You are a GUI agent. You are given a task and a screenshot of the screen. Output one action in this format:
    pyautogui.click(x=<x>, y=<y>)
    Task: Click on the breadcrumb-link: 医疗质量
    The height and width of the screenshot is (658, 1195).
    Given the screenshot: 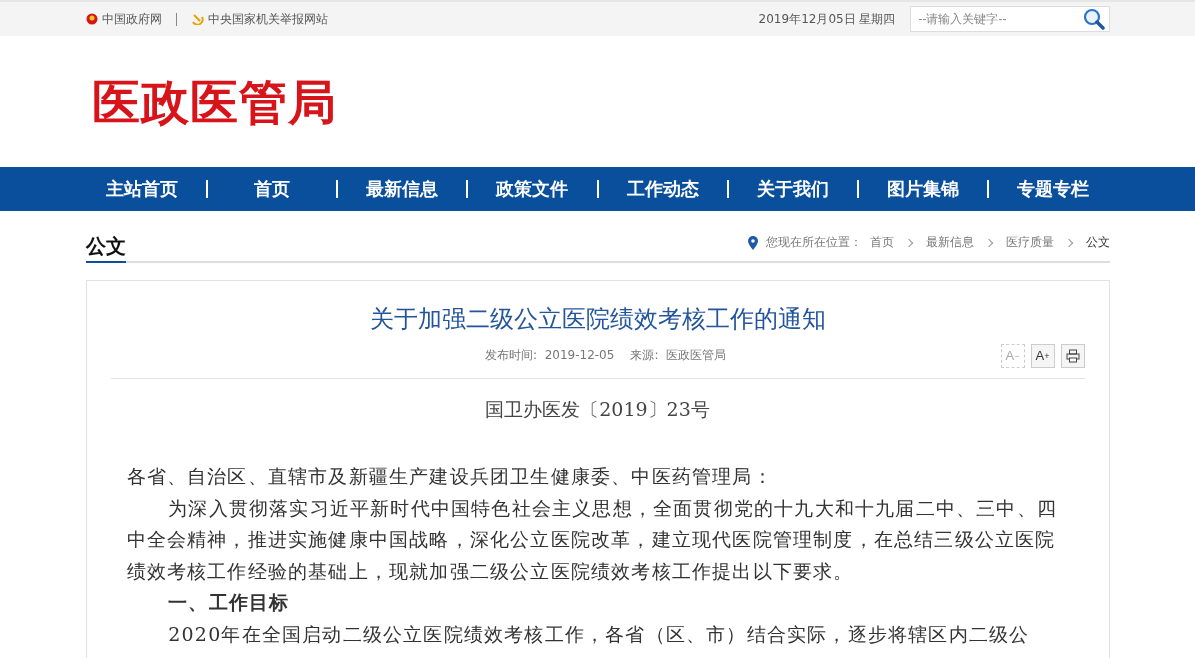 What is the action you would take?
    pyautogui.click(x=1029, y=242)
    